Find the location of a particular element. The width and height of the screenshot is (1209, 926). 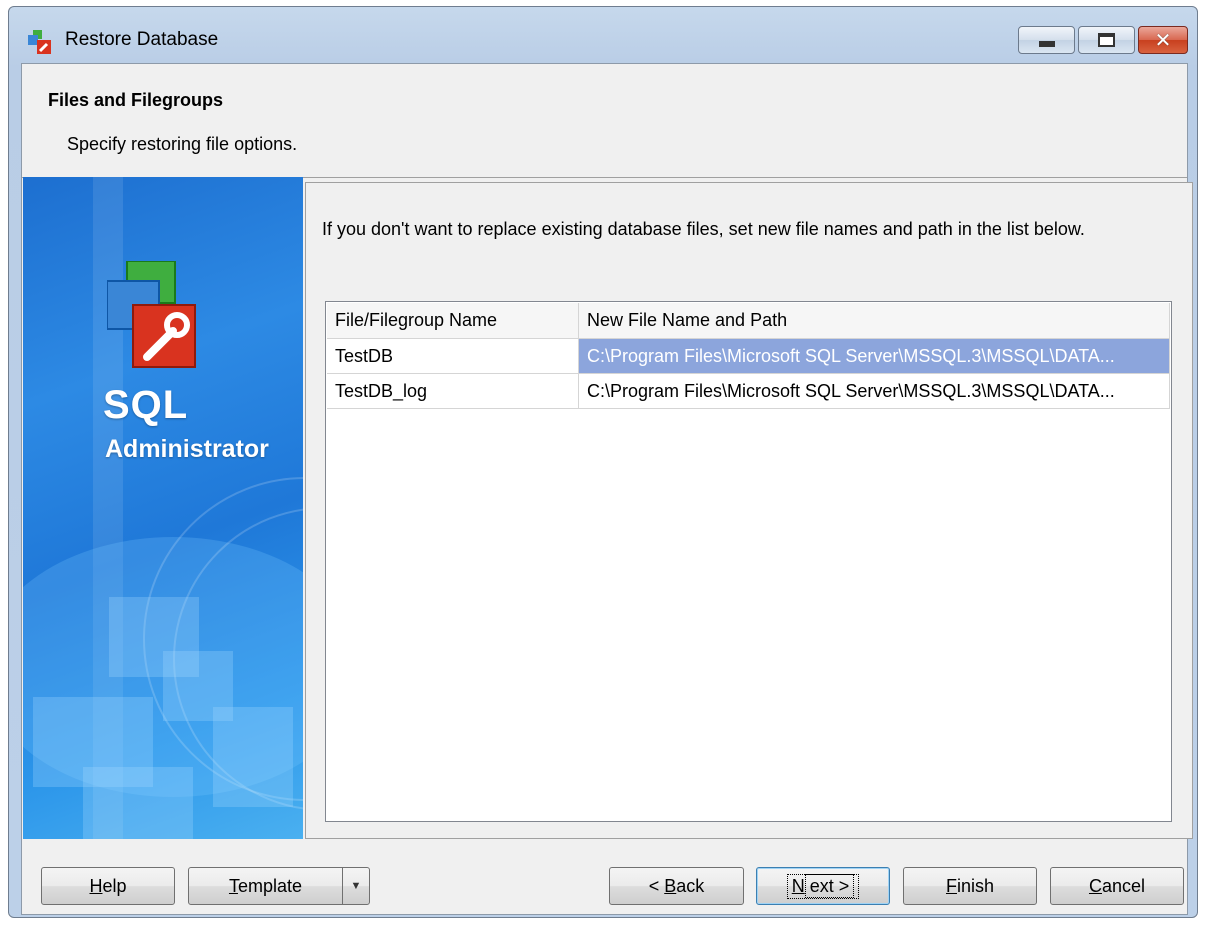

finish-button: Finish is located at coordinates (970, 886).